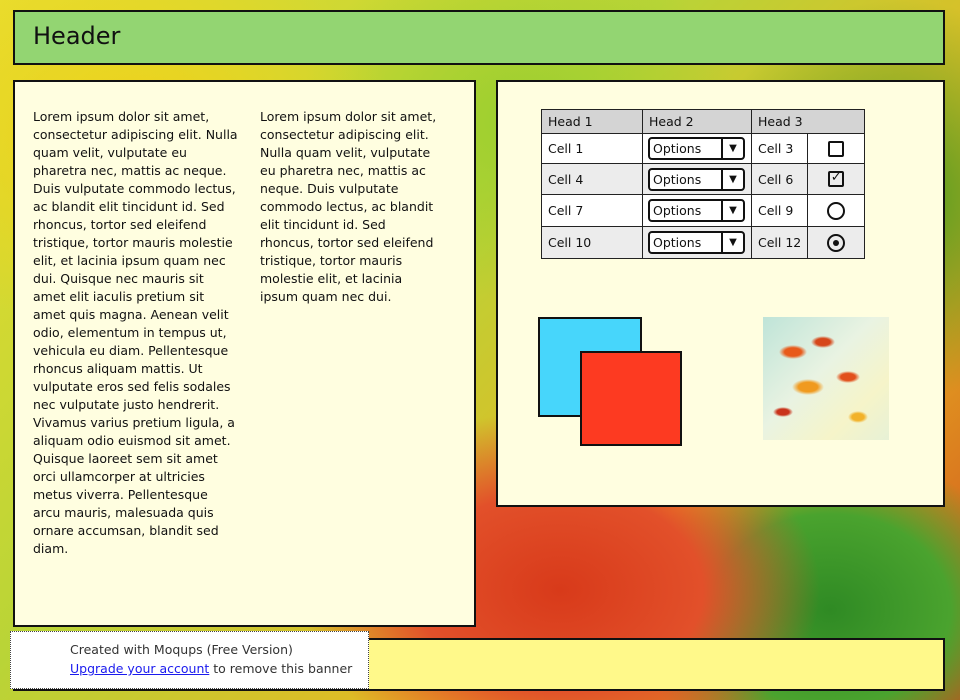  I want to click on checkbox-checked: ✓, so click(836, 179).